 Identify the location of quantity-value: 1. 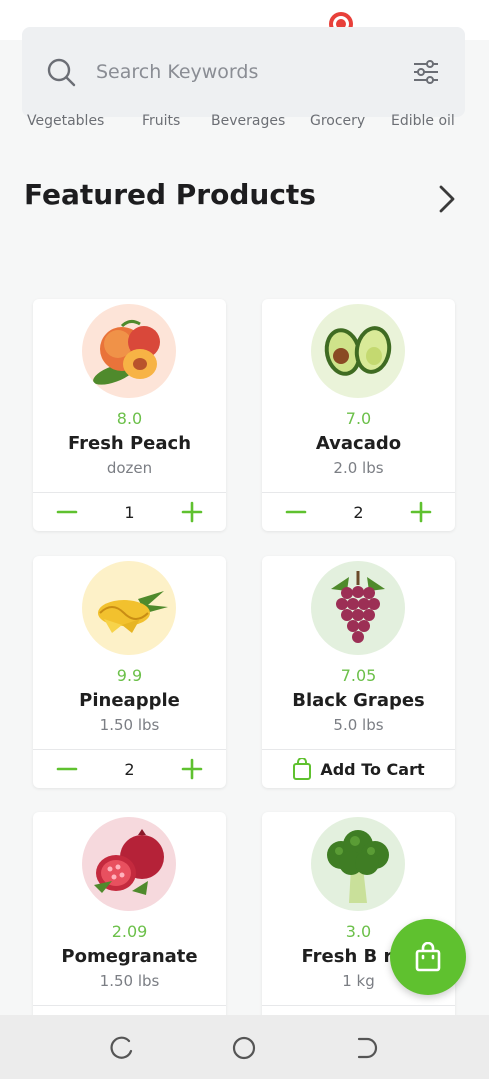
(129, 512).